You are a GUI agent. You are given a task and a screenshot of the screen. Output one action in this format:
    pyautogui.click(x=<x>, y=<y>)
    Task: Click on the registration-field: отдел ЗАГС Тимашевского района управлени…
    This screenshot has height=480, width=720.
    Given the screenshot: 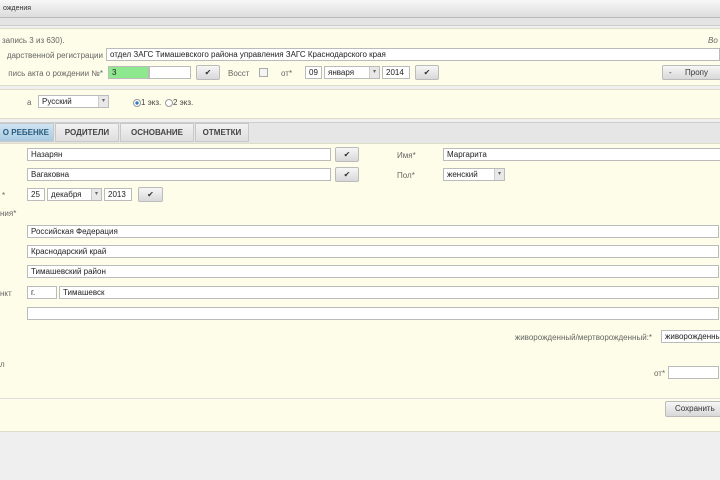 What is the action you would take?
    pyautogui.click(x=413, y=54)
    